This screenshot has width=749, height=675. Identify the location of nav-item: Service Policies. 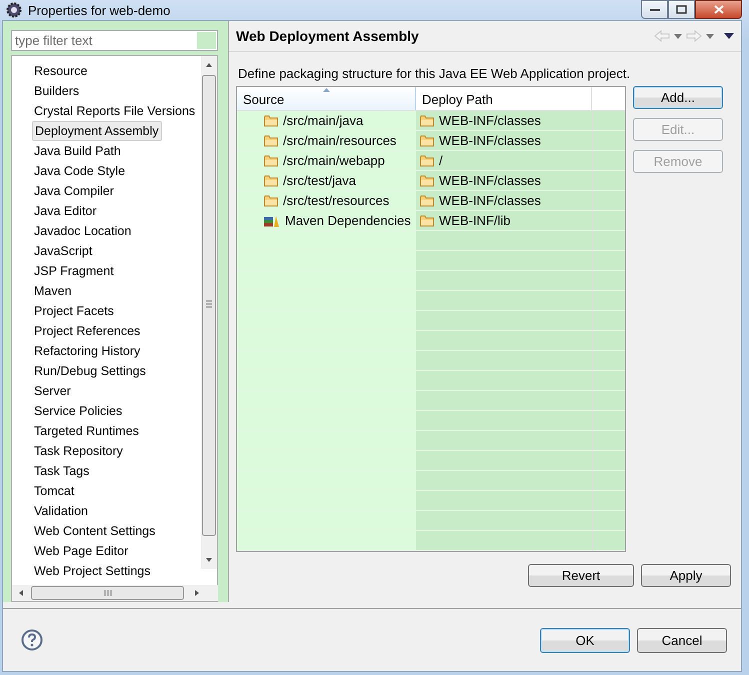
(78, 411).